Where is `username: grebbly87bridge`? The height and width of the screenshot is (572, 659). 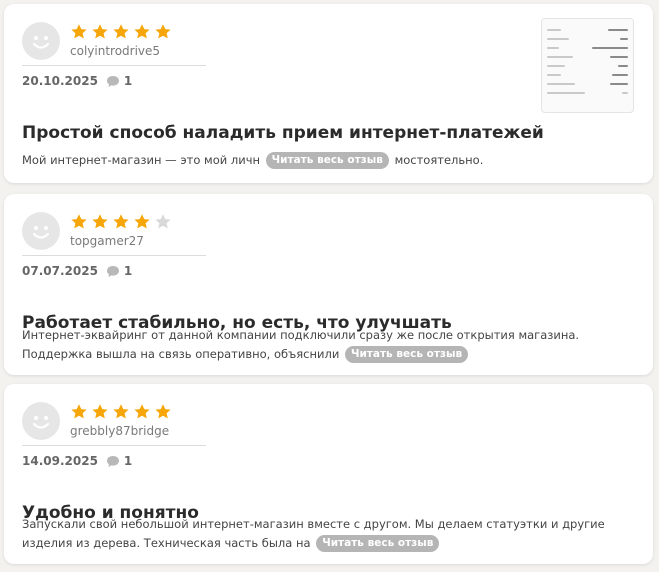
username: grebbly87bridge is located at coordinates (119, 431).